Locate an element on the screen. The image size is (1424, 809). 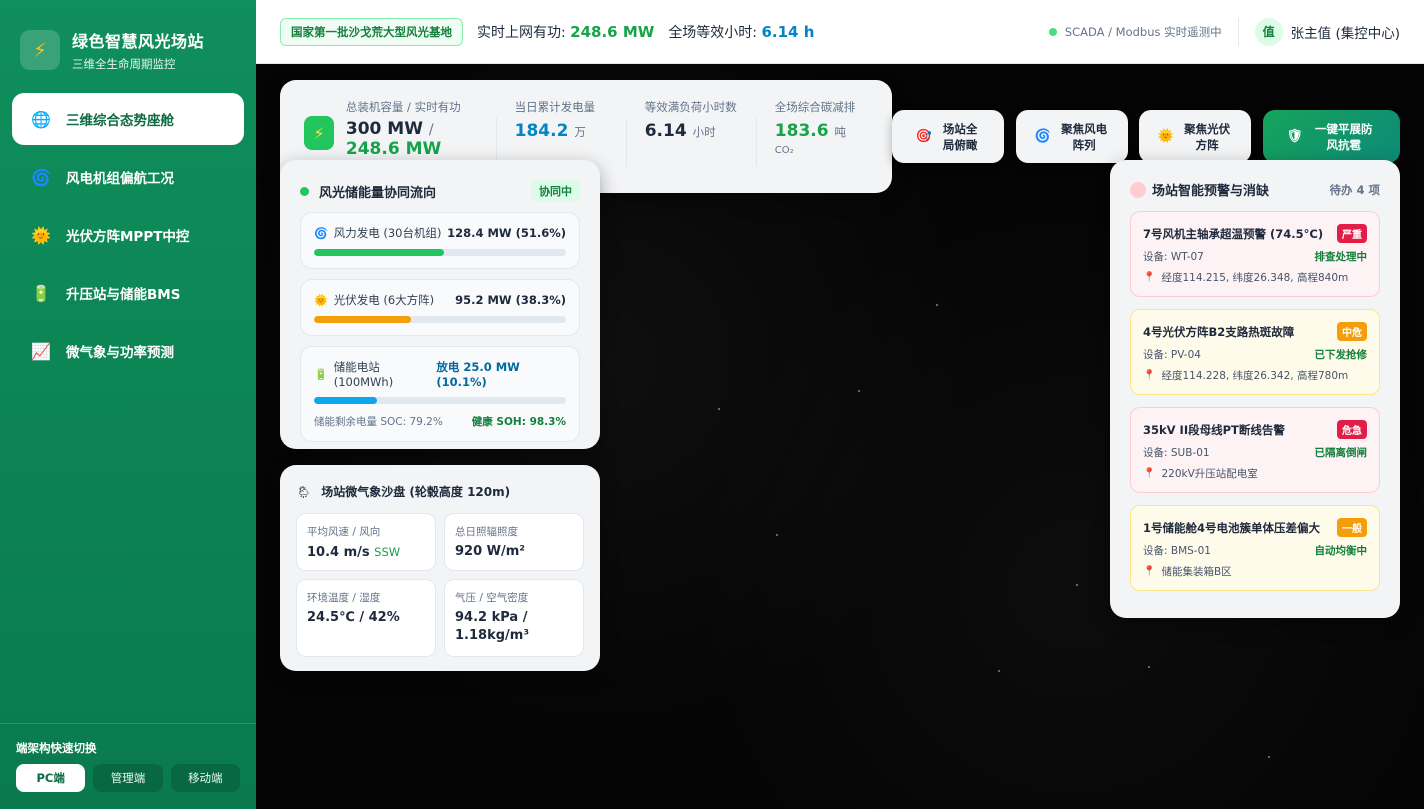
power-value: 248.6 MW is located at coordinates (612, 31).